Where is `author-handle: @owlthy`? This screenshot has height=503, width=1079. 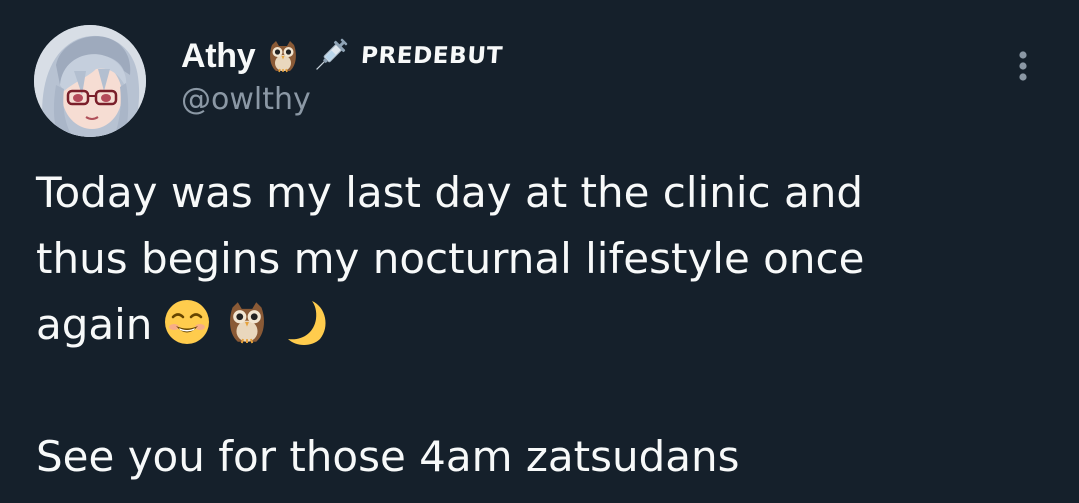 author-handle: @owlthy is located at coordinates (246, 99).